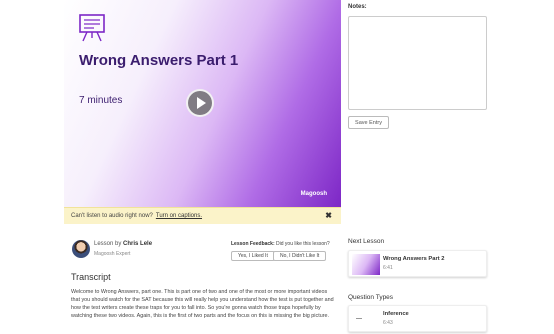  I want to click on next-lesson-heading: Next Lesson, so click(366, 241).